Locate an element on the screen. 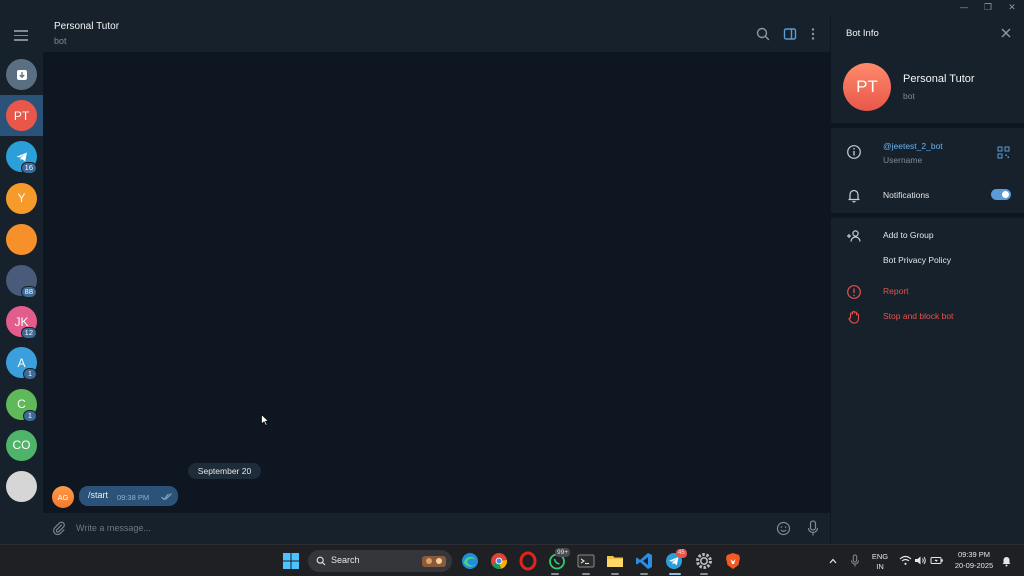 This screenshot has height=576, width=1024. file-explorer-icon is located at coordinates (615, 561).